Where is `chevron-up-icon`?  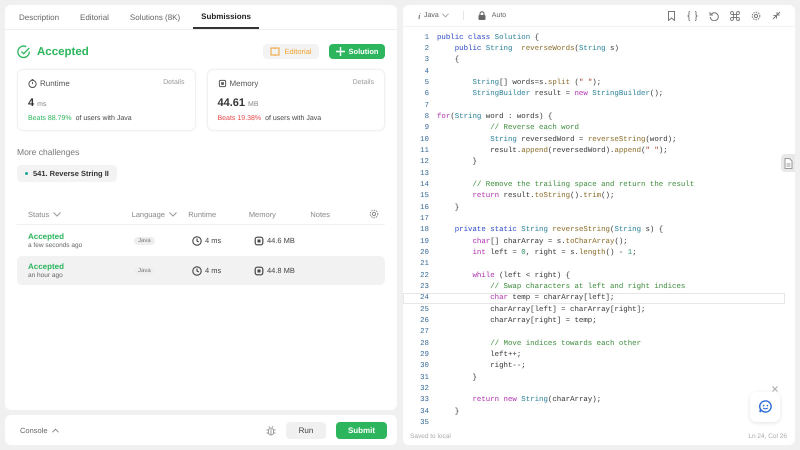 chevron-up-icon is located at coordinates (55, 430).